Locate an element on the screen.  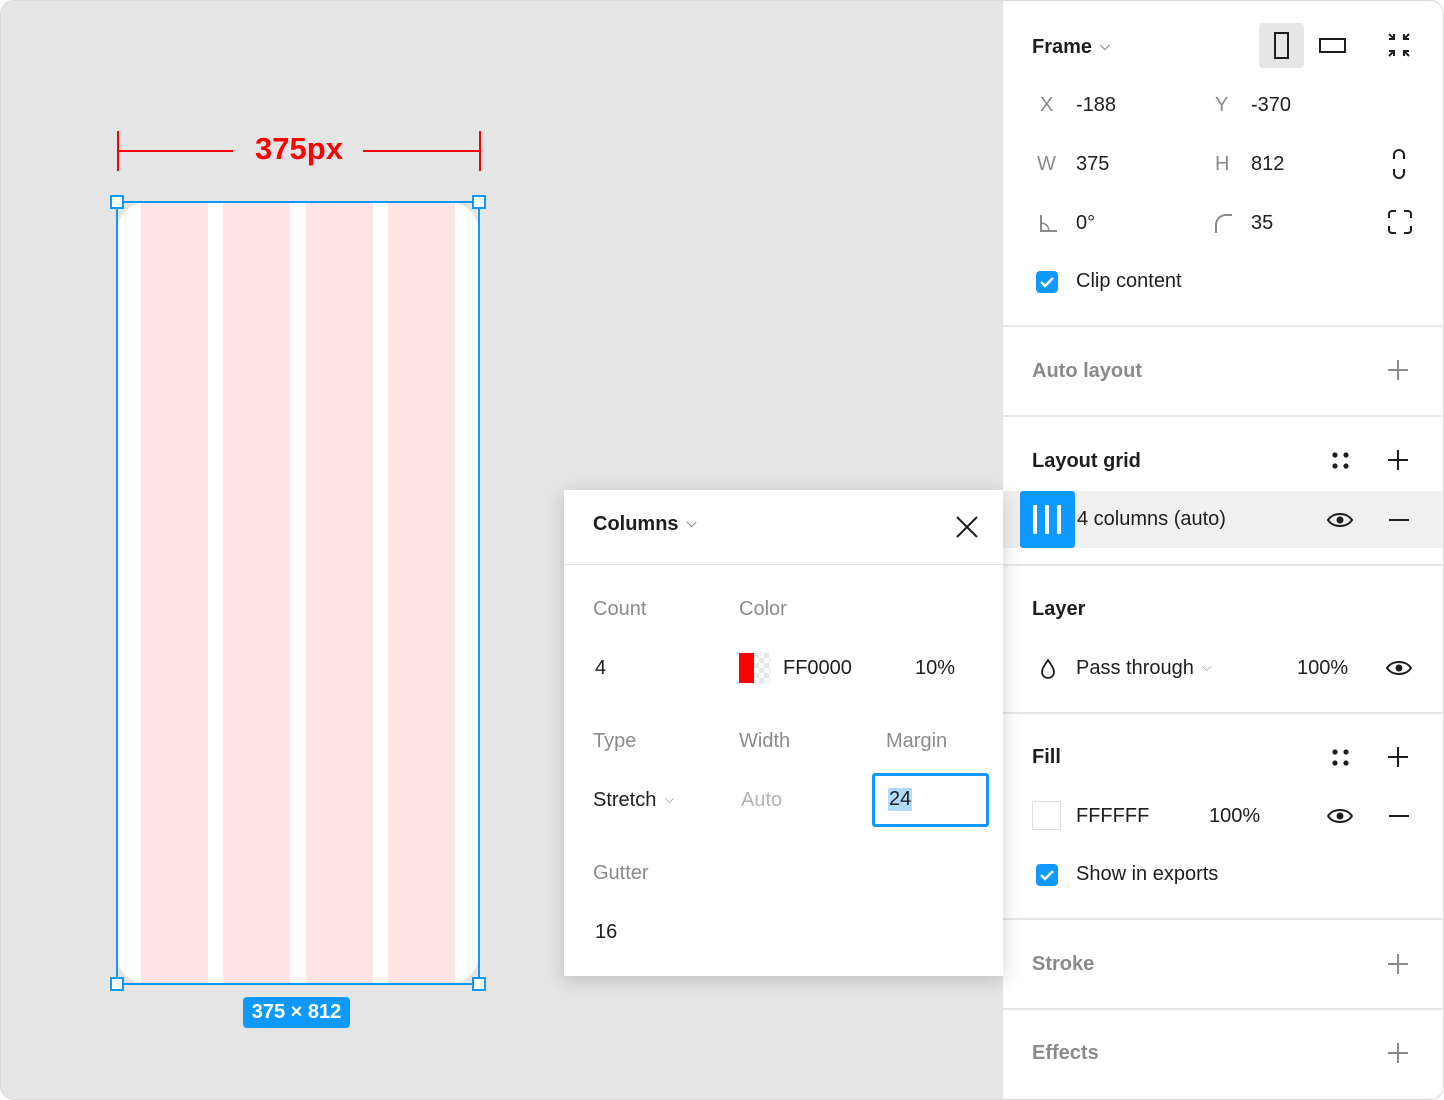
independent-corners-button is located at coordinates (1400, 222).